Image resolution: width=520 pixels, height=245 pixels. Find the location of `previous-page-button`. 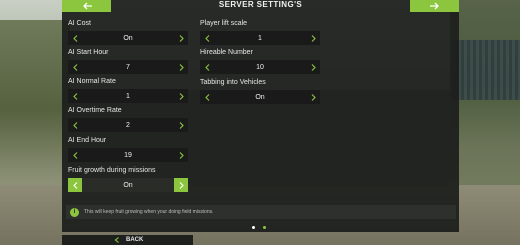

previous-page-button is located at coordinates (86, 6).